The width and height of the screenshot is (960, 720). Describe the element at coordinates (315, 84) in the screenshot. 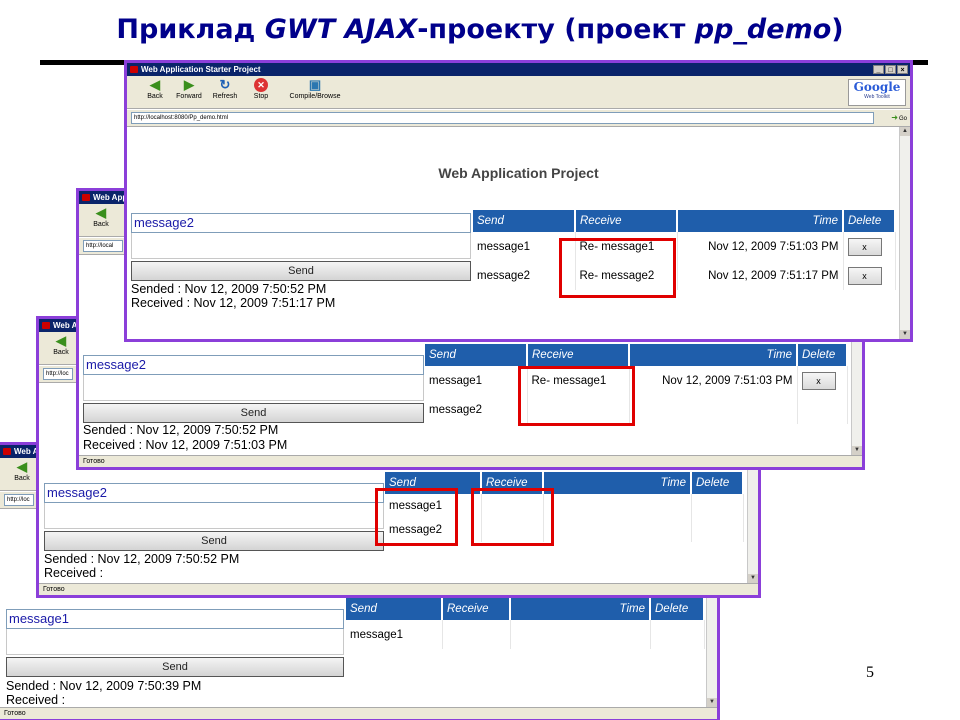

I see `compile-icon: ▣` at that location.